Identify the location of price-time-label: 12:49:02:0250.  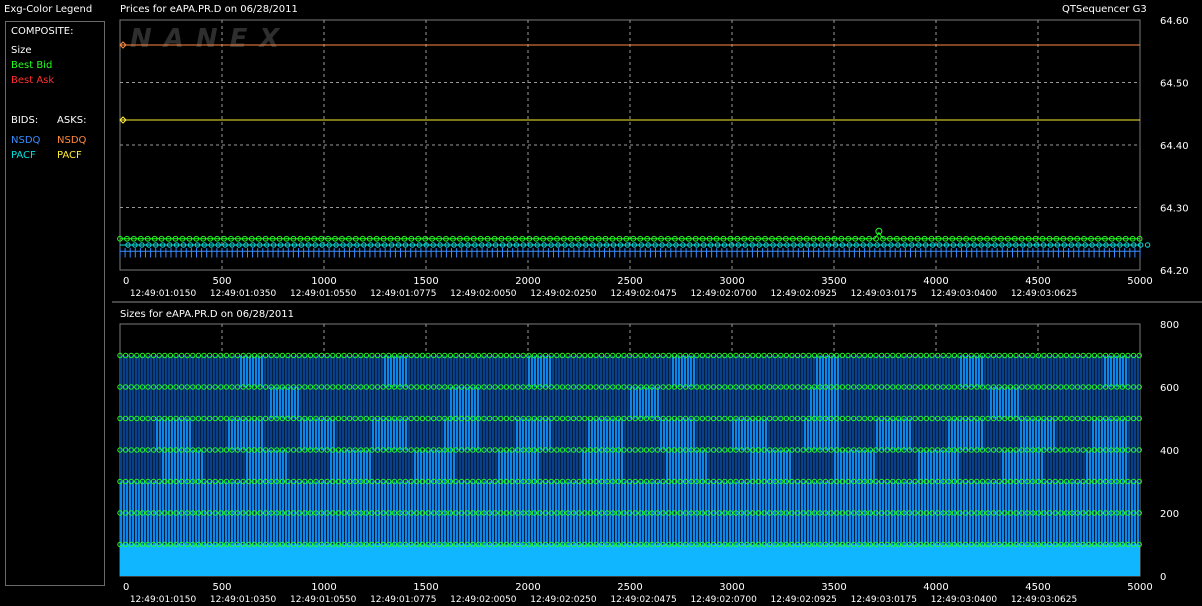
(563, 294).